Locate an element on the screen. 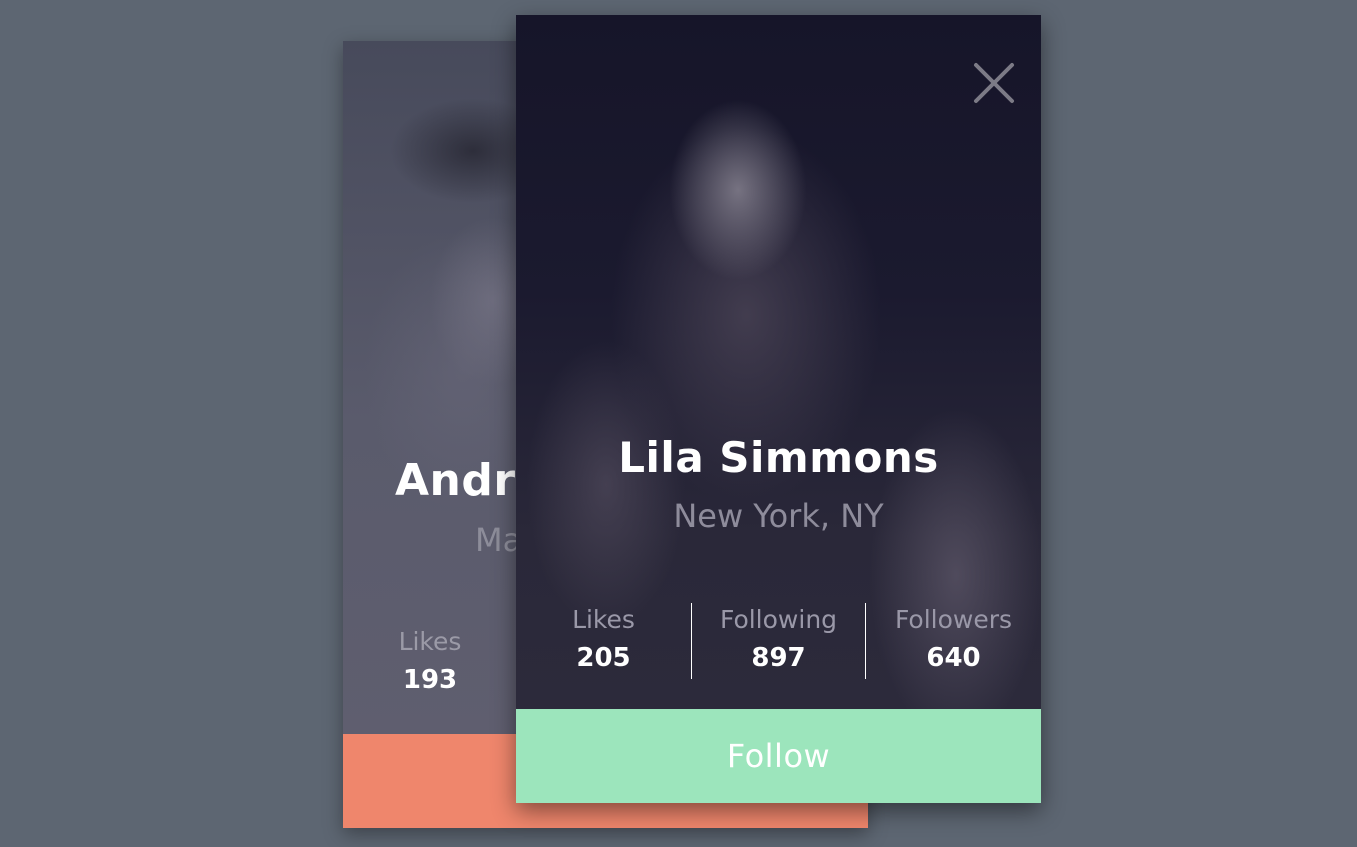 The height and width of the screenshot is (847, 1357). stat-likes: Likes 205 is located at coordinates (603, 640).